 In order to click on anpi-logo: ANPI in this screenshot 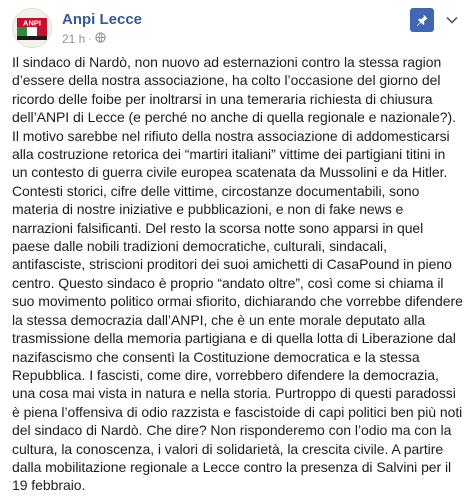, I will do `click(32, 28)`.